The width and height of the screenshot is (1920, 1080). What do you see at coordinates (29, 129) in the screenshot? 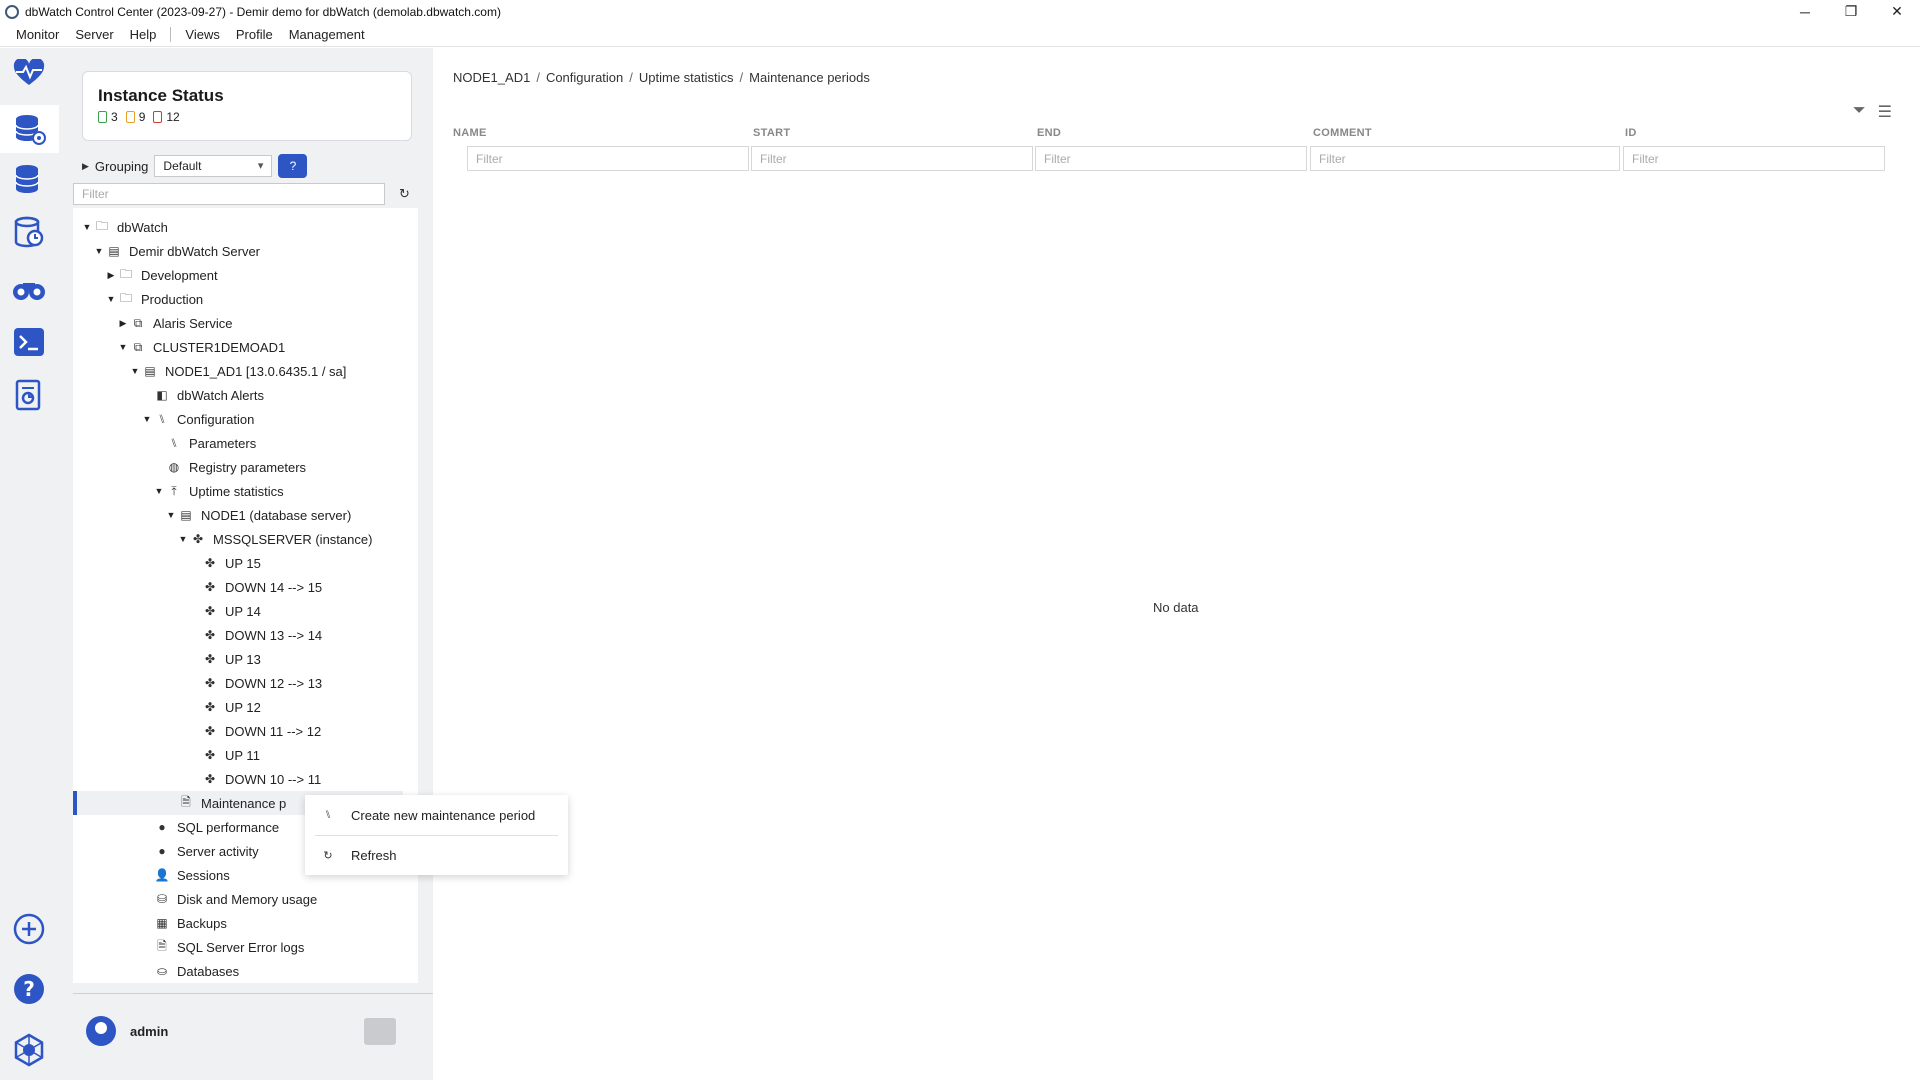
I see `database-gear-icon` at bounding box center [29, 129].